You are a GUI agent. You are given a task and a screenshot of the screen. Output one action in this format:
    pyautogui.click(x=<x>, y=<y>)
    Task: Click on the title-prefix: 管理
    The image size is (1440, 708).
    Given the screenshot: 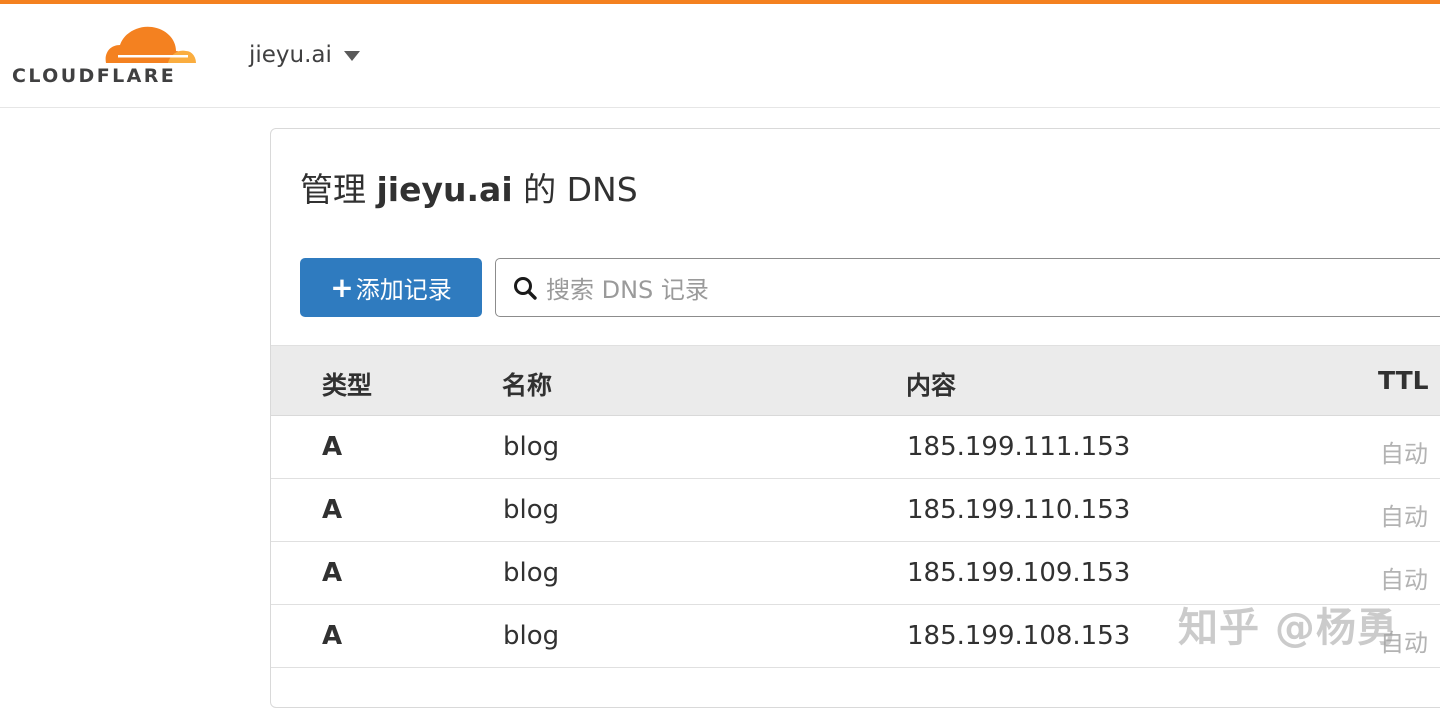 What is the action you would take?
    pyautogui.click(x=333, y=189)
    